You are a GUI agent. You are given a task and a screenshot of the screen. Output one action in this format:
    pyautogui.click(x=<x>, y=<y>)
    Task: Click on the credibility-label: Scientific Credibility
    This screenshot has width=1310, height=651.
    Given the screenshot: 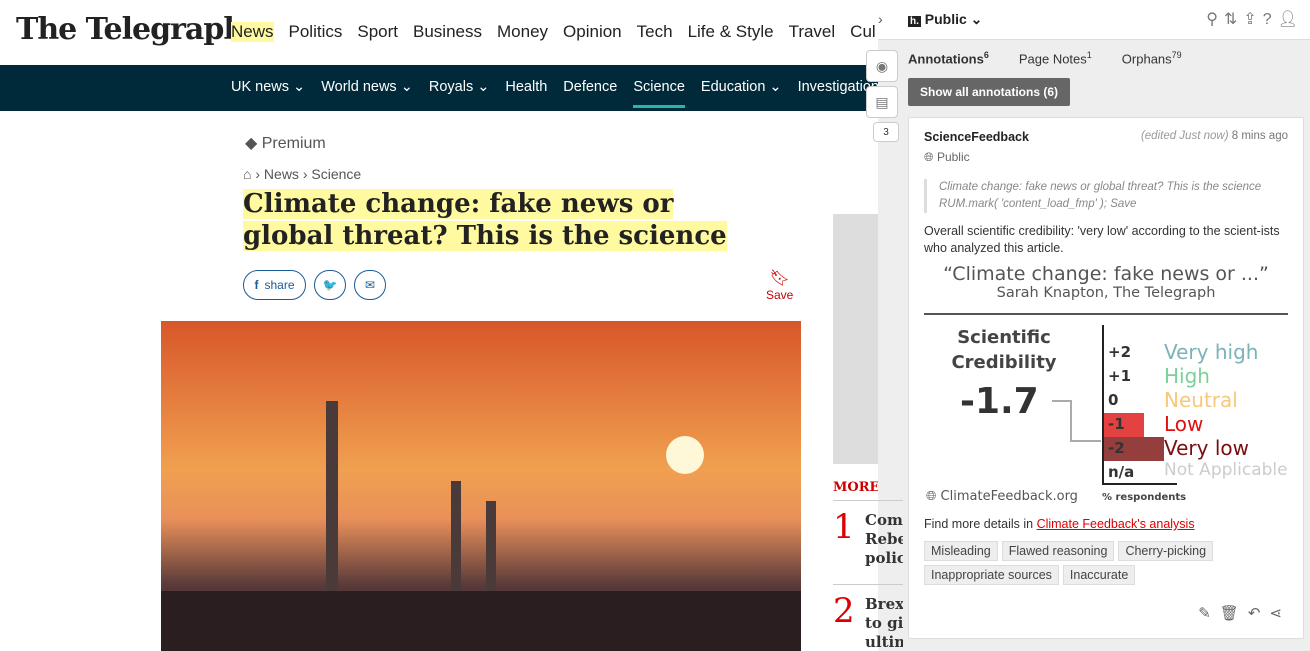 What is the action you would take?
    pyautogui.click(x=1004, y=350)
    